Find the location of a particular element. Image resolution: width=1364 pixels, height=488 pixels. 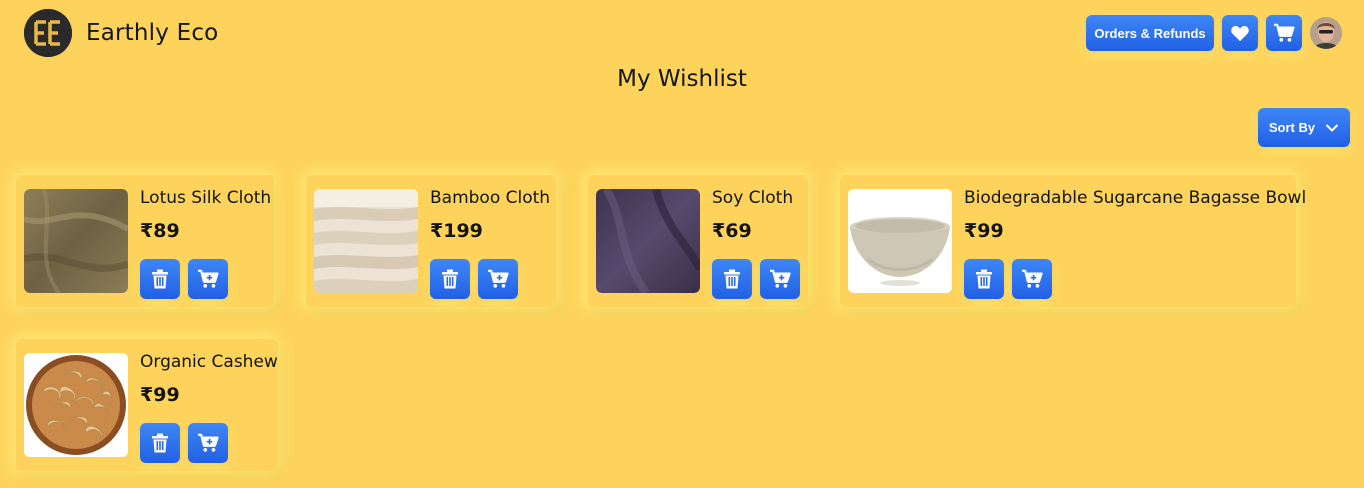

wishlist-item: Lotus Silk Cloth ₹89 is located at coordinates (145, 241).